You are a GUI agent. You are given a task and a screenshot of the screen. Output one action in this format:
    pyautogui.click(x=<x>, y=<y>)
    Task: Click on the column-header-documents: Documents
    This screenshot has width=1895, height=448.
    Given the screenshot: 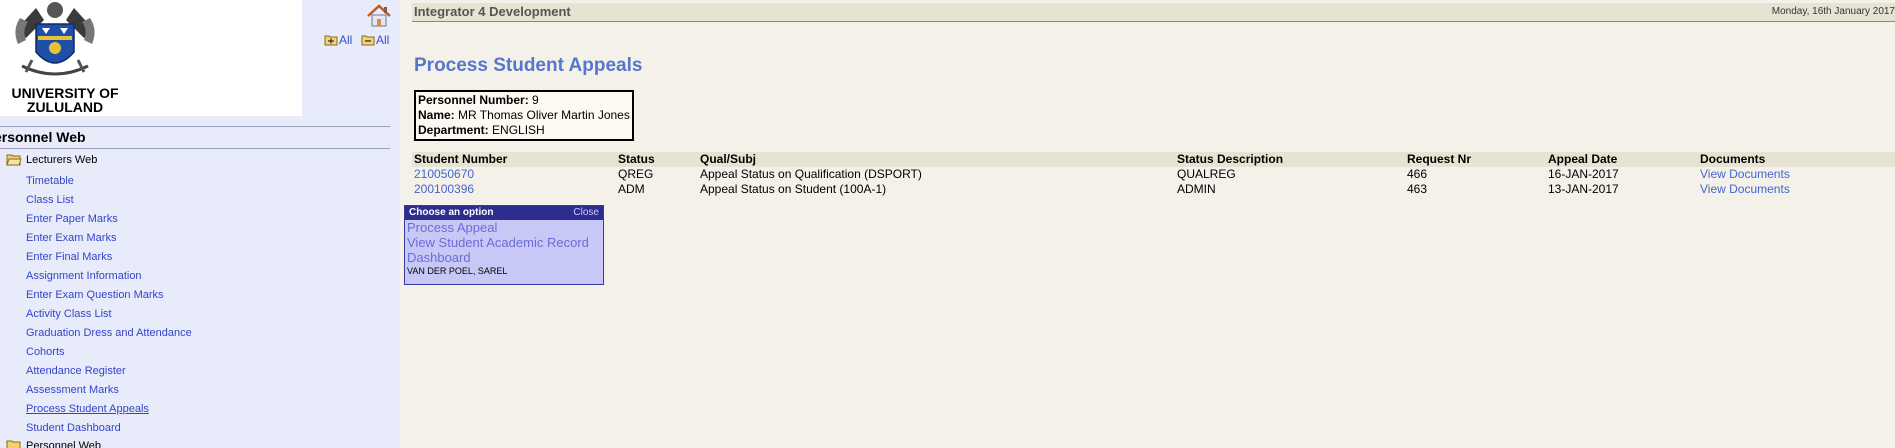 What is the action you would take?
    pyautogui.click(x=1733, y=159)
    